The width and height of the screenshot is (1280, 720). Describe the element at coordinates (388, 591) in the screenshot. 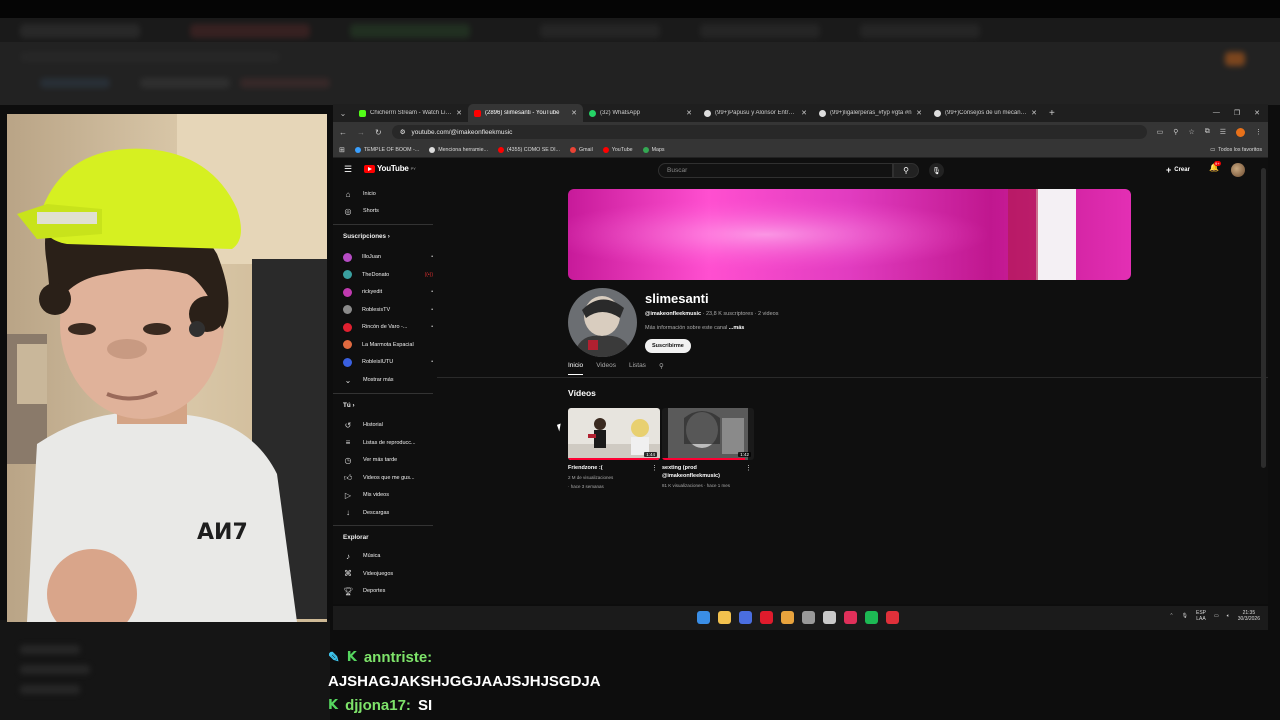

I see `sidebar-item-sports: 🏆︎ Deportes` at that location.